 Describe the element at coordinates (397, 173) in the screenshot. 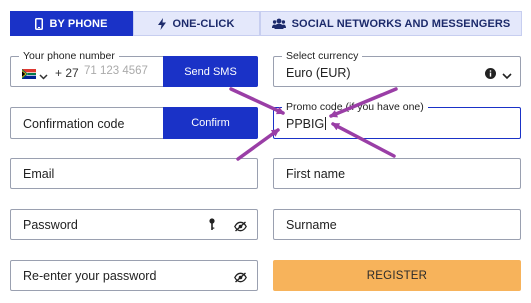

I see `first-name-field: First name` at that location.